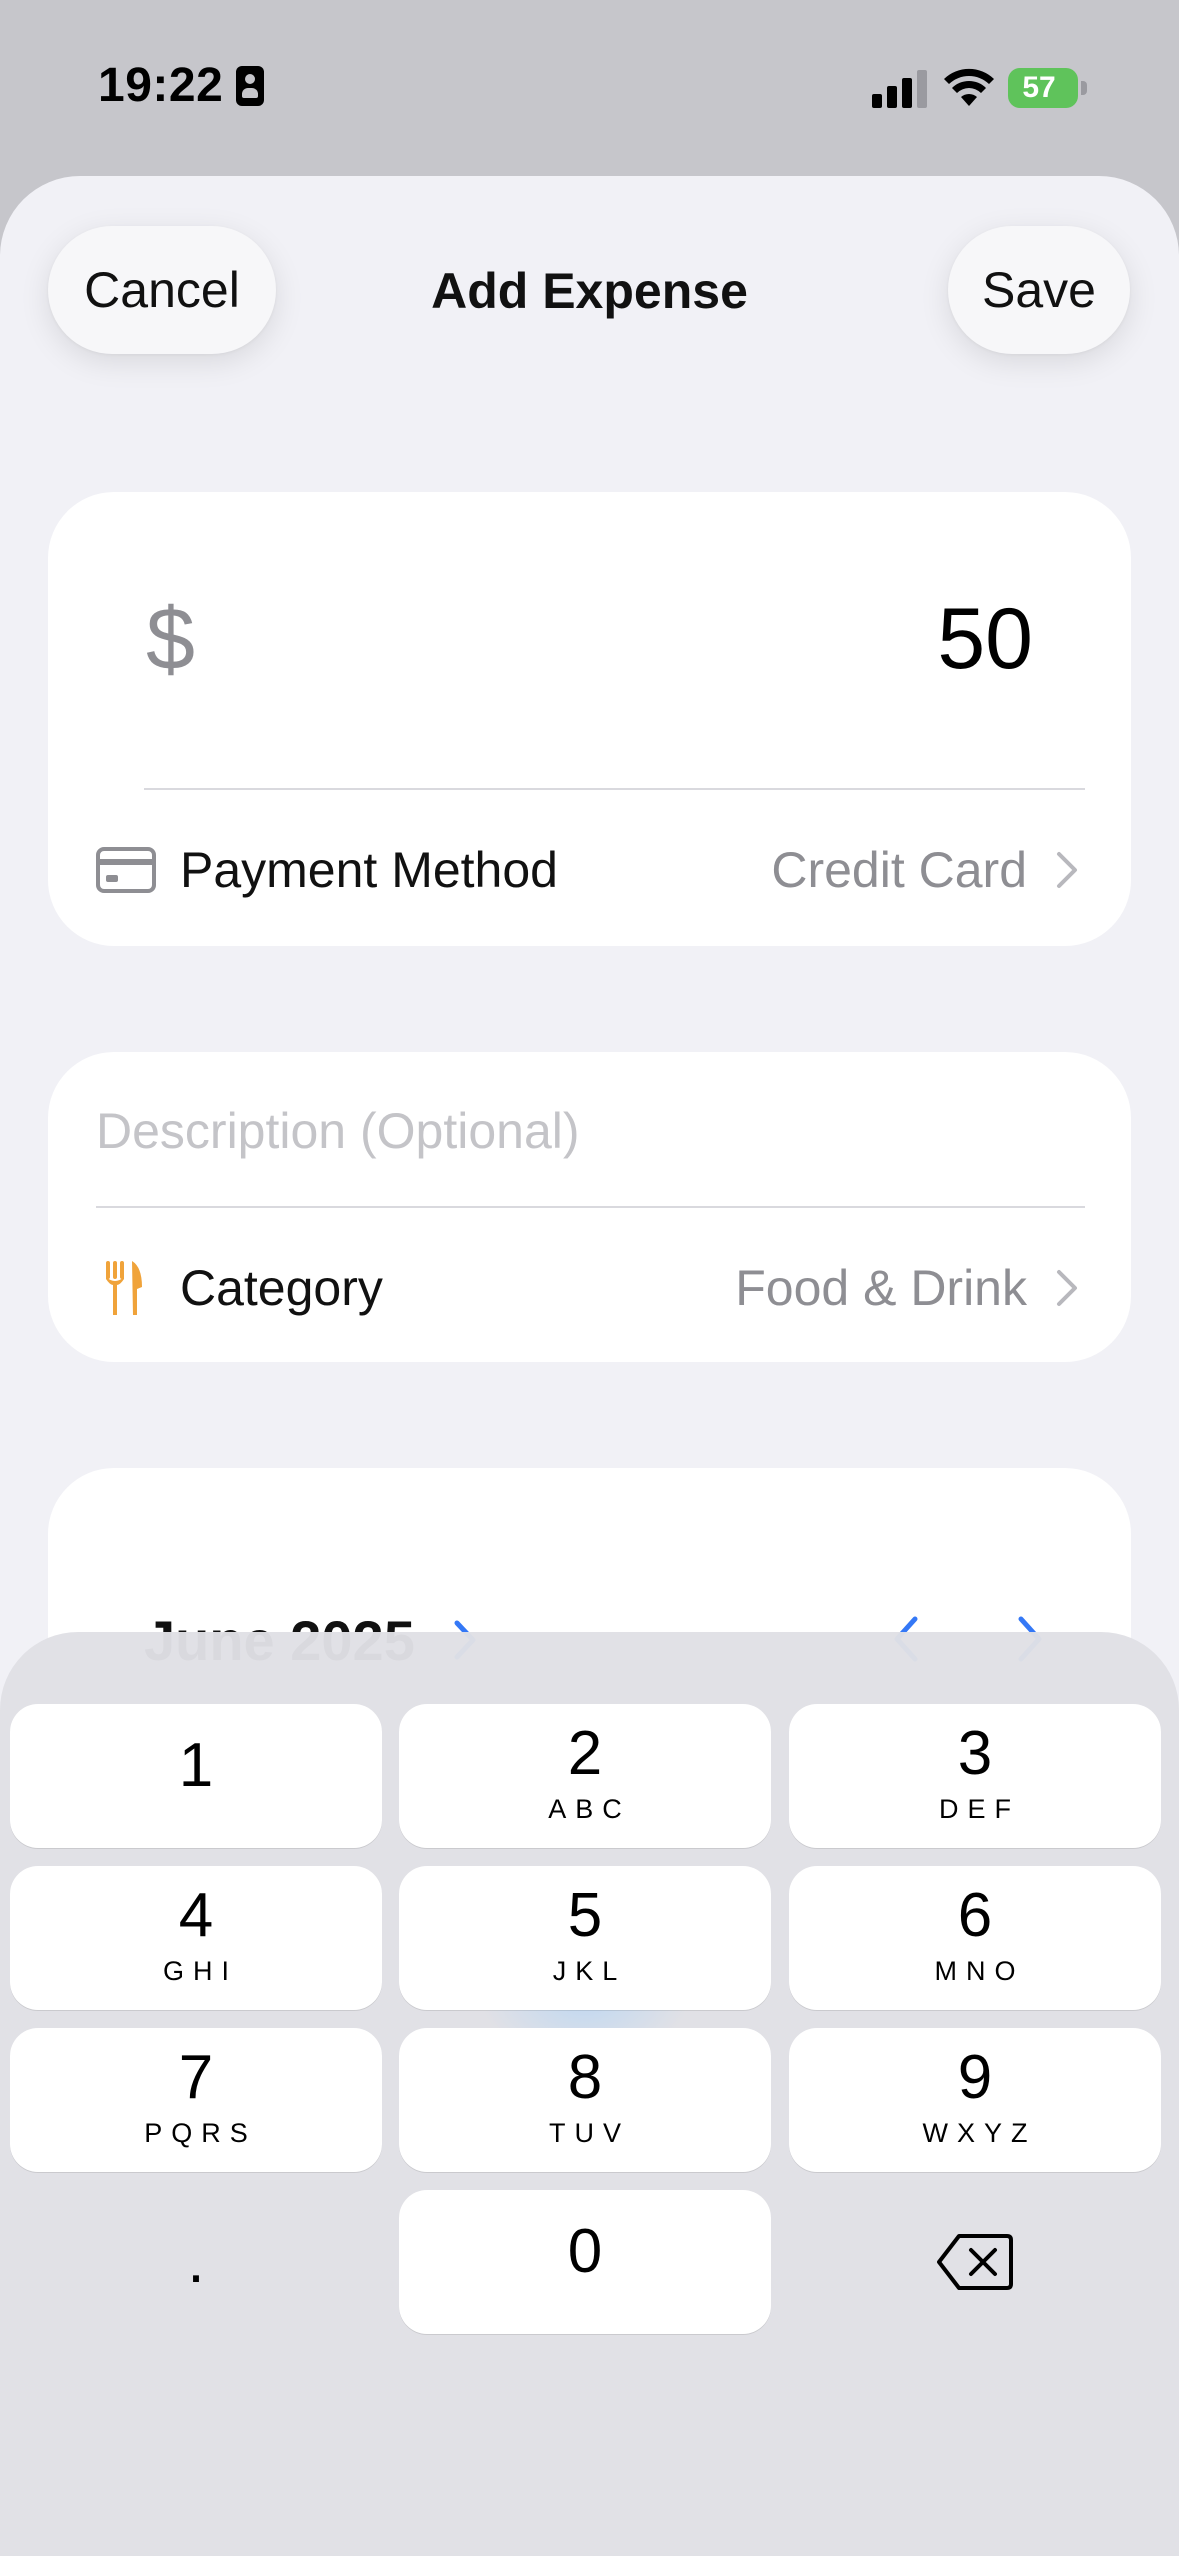 The image size is (1179, 2556). I want to click on key-digit: 1, so click(196, 1765).